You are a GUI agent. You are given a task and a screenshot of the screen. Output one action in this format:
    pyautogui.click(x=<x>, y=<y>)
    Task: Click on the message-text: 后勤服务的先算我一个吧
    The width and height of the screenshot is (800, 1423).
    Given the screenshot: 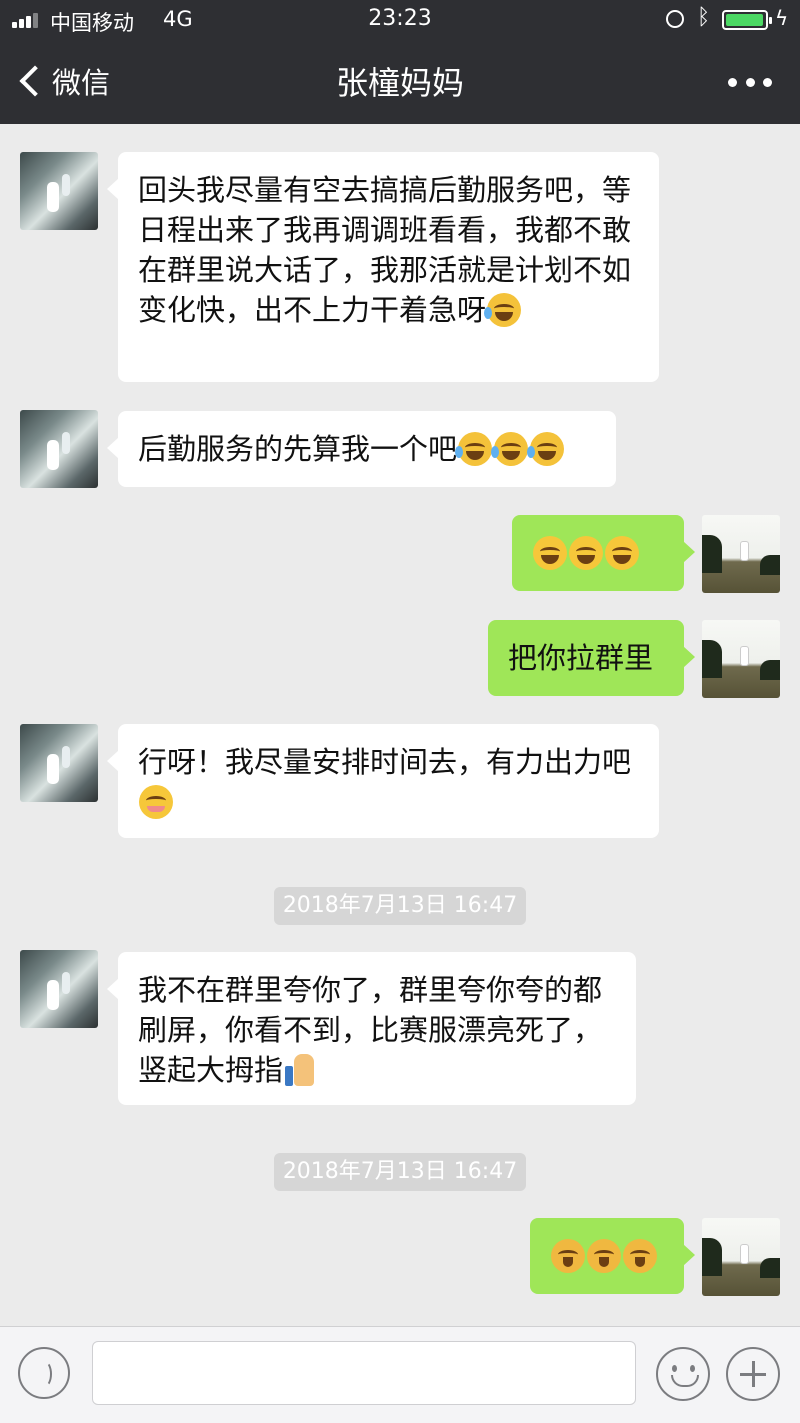 What is the action you would take?
    pyautogui.click(x=298, y=449)
    